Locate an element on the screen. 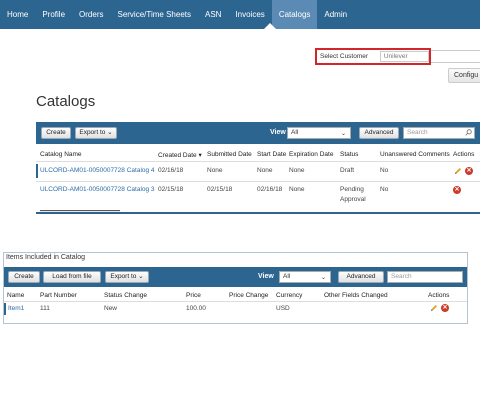 The height and width of the screenshot is (412, 480). start-date: 02/16/18 is located at coordinates (270, 189).